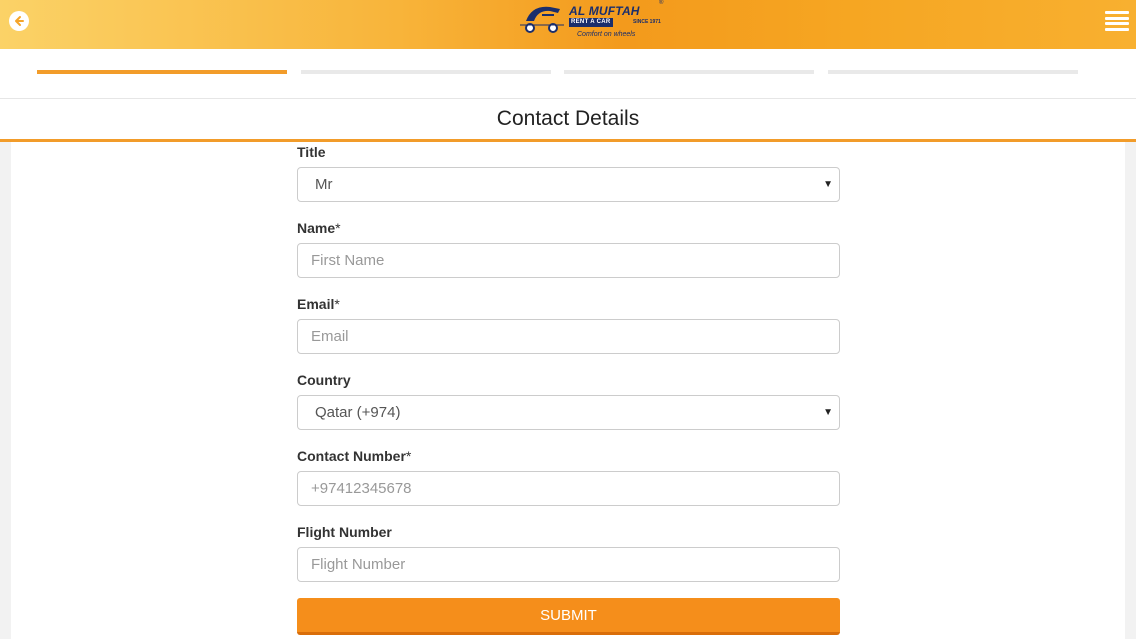  I want to click on flight-number-label-text: Flight Number, so click(344, 532).